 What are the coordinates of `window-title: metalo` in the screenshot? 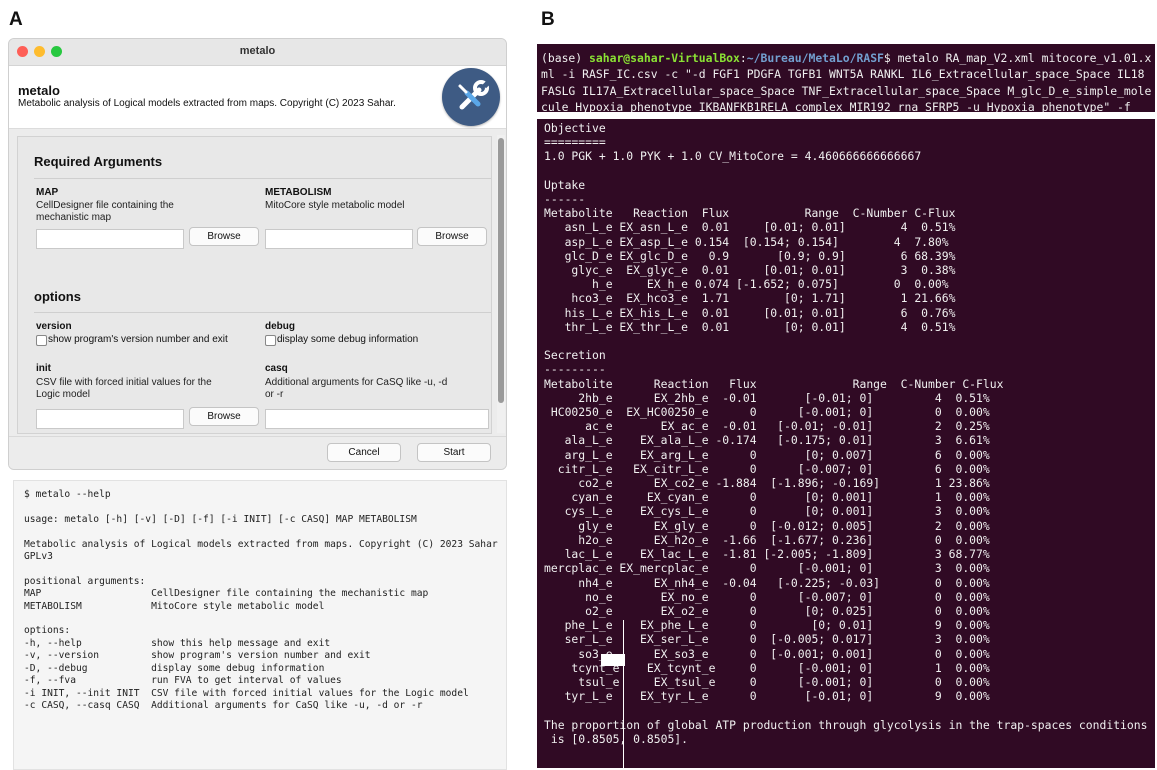 It's located at (257, 51).